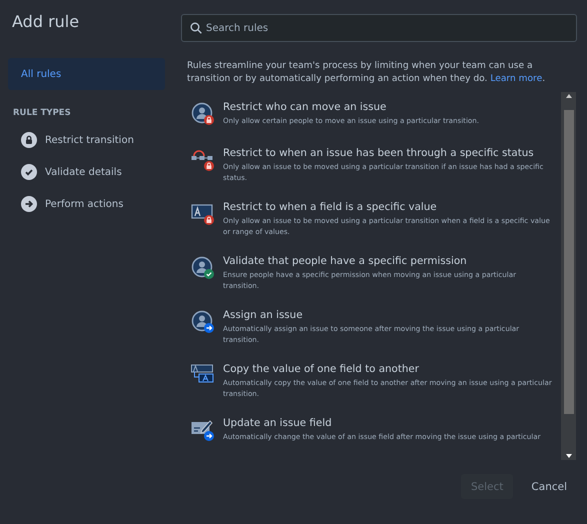 Image resolution: width=587 pixels, height=524 pixels. Describe the element at coordinates (202, 429) in the screenshot. I see `field-edit-icon` at that location.